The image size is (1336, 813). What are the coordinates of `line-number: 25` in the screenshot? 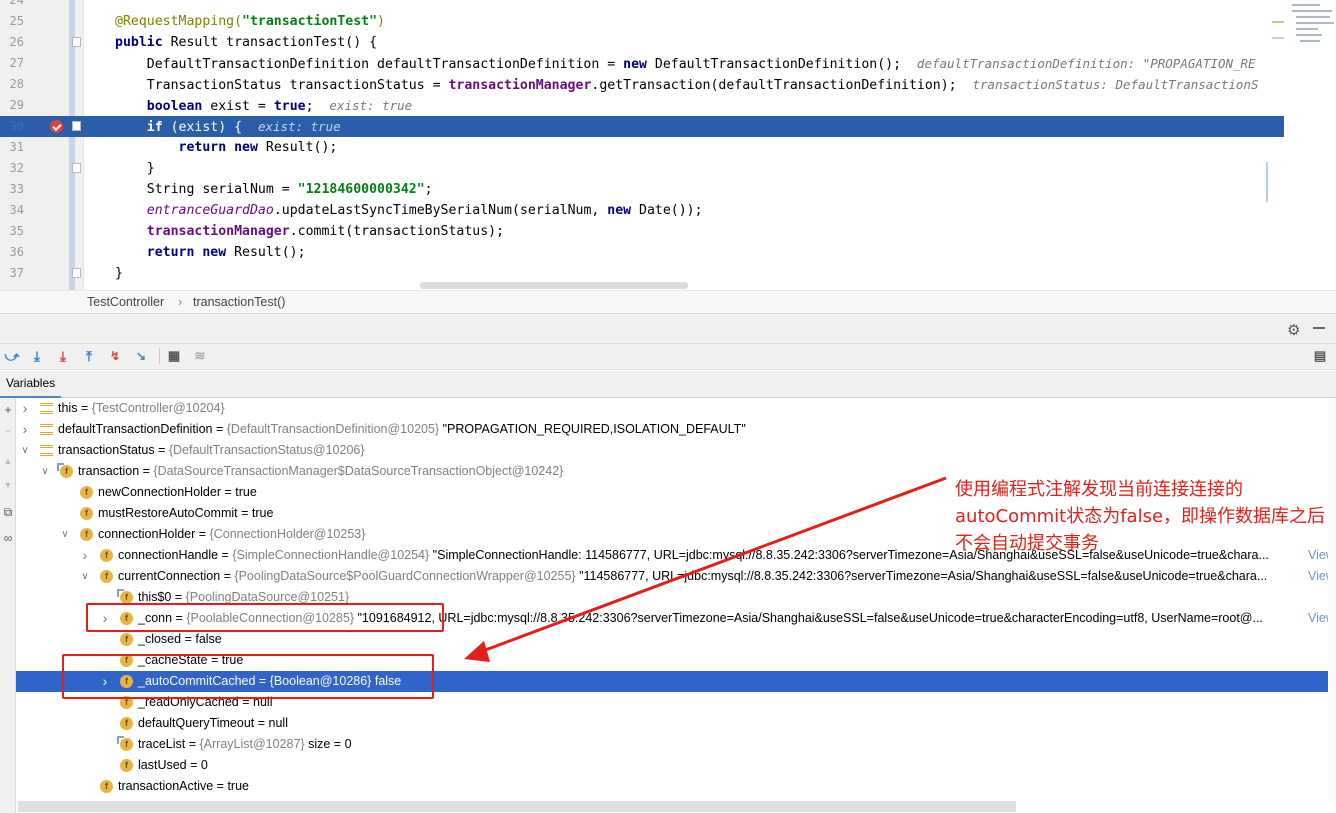 It's located at (12, 21).